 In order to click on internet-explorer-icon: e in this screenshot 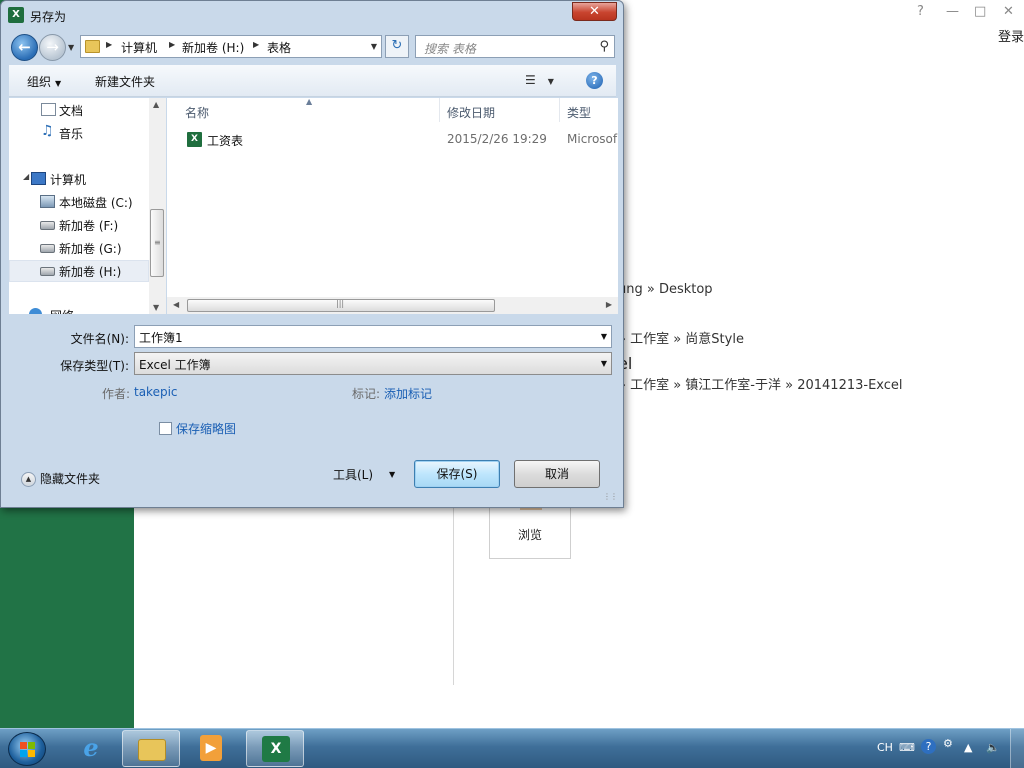, I will do `click(91, 747)`.